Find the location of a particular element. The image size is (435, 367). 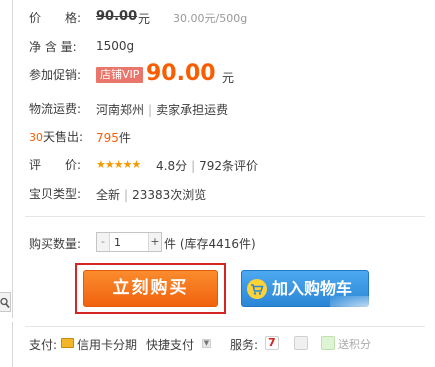

item-type-label: 宝贝类型: is located at coordinates (55, 194).